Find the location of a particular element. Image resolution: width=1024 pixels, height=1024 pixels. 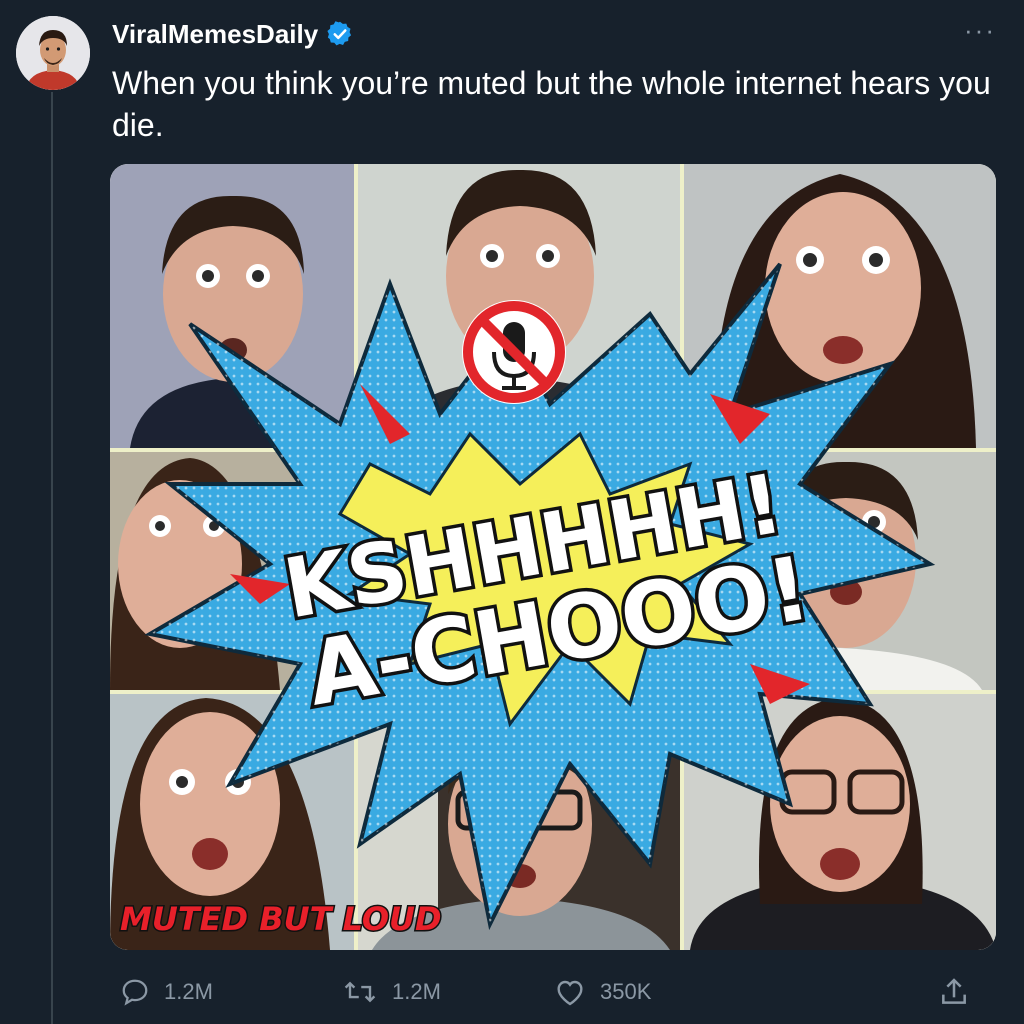

avatar is located at coordinates (53, 53).